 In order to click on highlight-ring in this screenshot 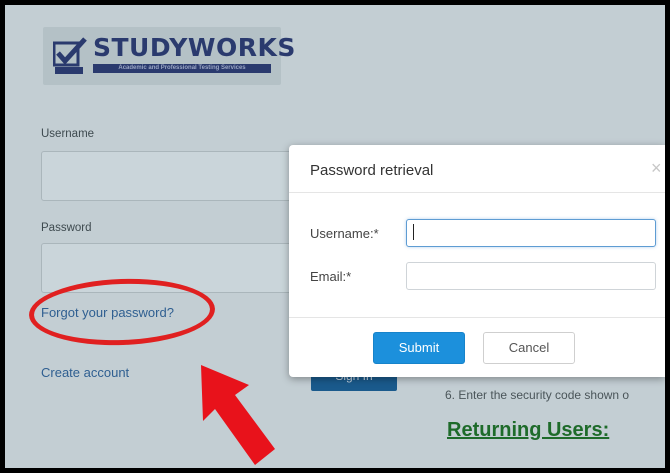, I will do `click(122, 312)`.